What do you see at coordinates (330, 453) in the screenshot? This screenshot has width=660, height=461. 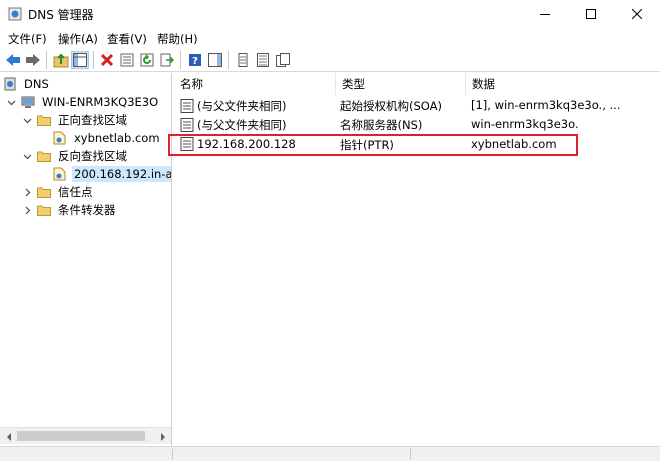 I see `status-bar` at bounding box center [330, 453].